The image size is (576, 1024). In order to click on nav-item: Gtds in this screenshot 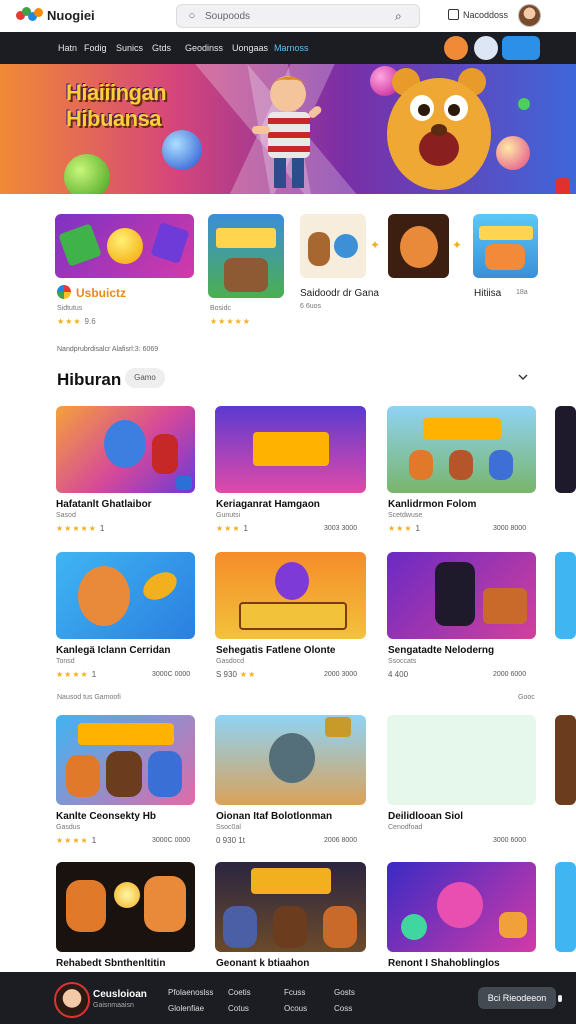, I will do `click(161, 48)`.